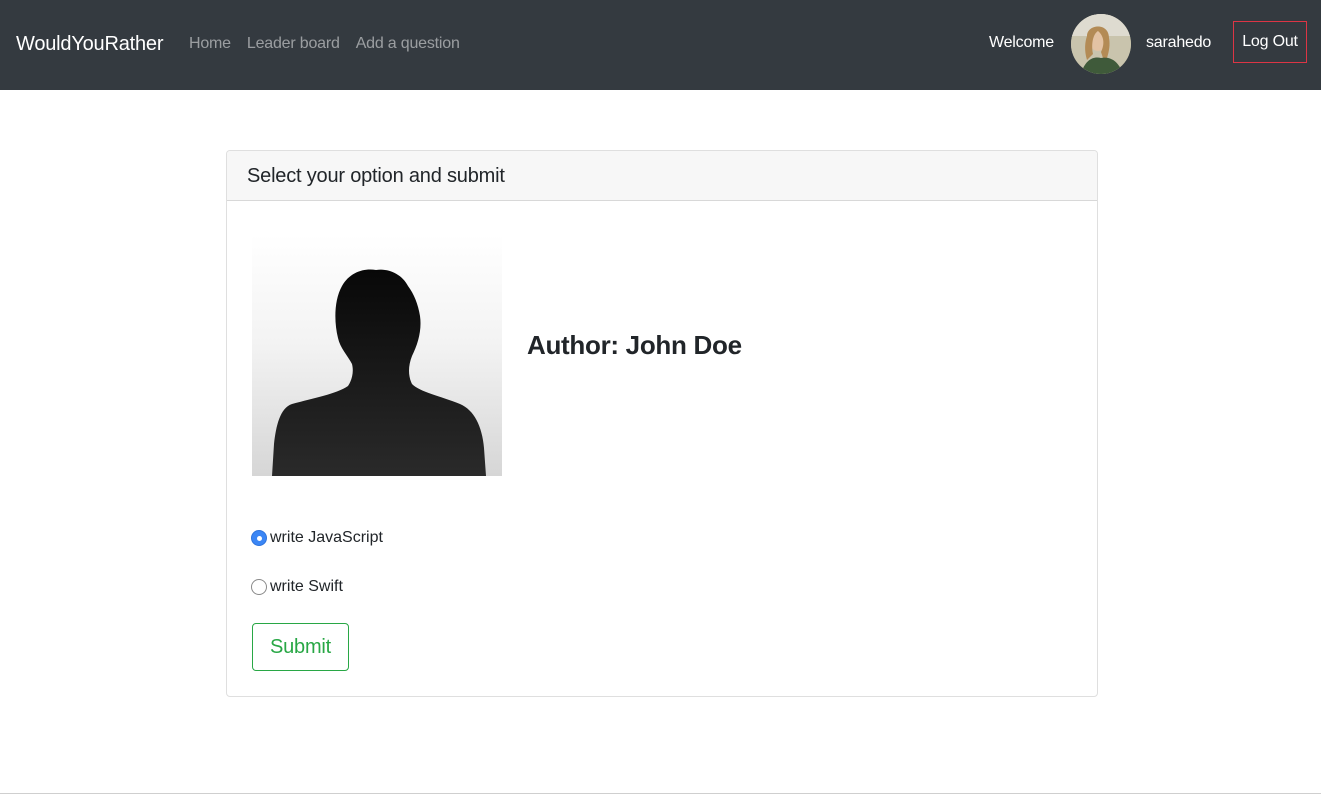 Image resolution: width=1321 pixels, height=795 pixels. What do you see at coordinates (293, 44) in the screenshot?
I see `nav-link-leader-board: Leader board` at bounding box center [293, 44].